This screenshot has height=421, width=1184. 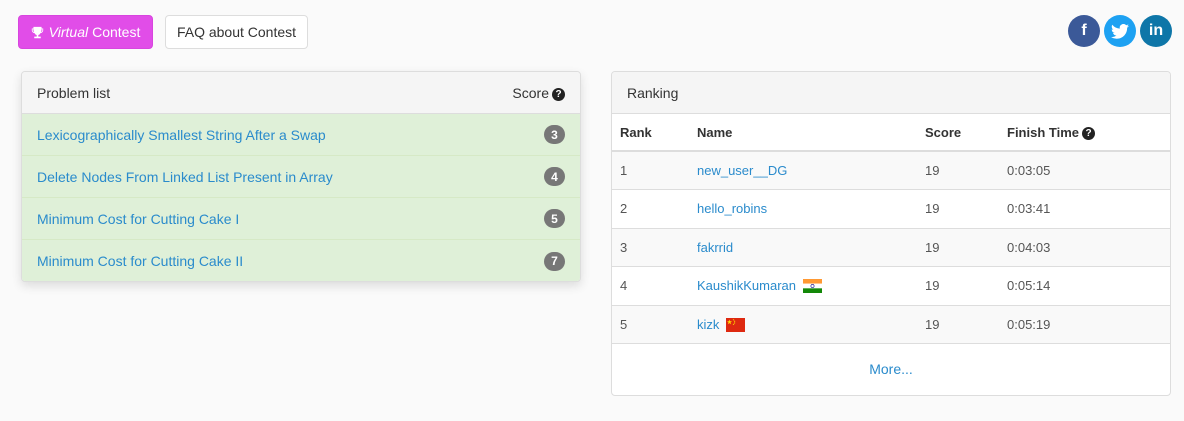 I want to click on faq-button: FAQ about Contest, so click(x=236, y=32).